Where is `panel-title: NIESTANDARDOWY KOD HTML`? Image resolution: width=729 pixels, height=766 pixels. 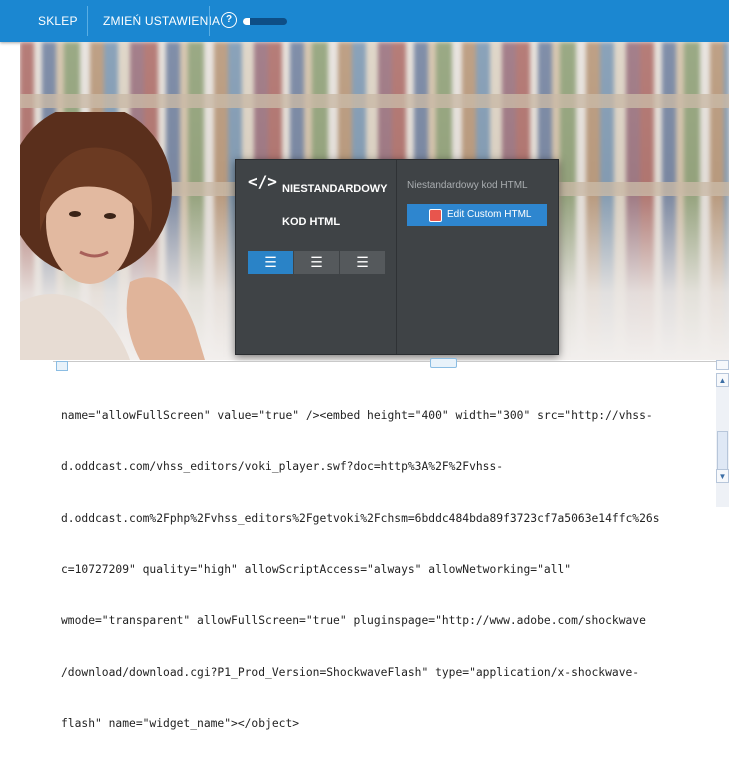 panel-title: NIESTANDARDOWY KOD HTML is located at coordinates (335, 205).